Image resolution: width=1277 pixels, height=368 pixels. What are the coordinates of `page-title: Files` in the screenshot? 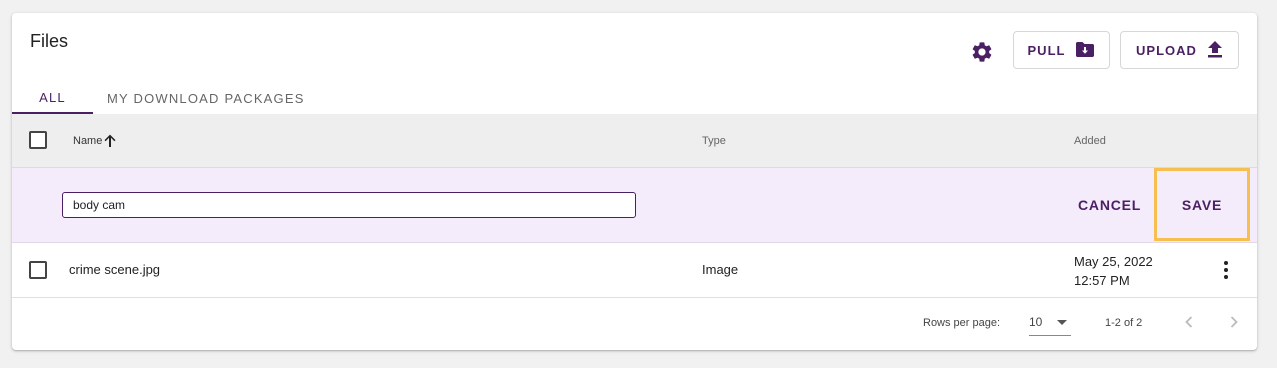 It's located at (49, 41).